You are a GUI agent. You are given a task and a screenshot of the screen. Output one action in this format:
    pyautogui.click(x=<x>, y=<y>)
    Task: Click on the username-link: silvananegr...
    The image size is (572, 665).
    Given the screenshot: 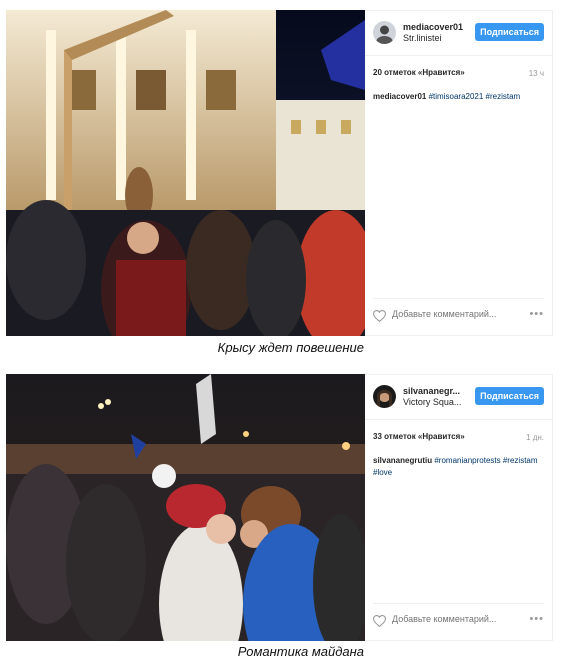 What is the action you would take?
    pyautogui.click(x=431, y=391)
    